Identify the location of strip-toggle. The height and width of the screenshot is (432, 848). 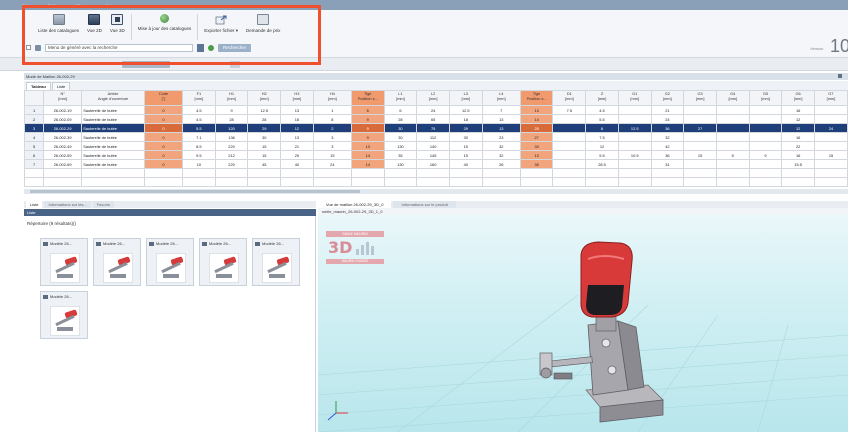
(235, 64).